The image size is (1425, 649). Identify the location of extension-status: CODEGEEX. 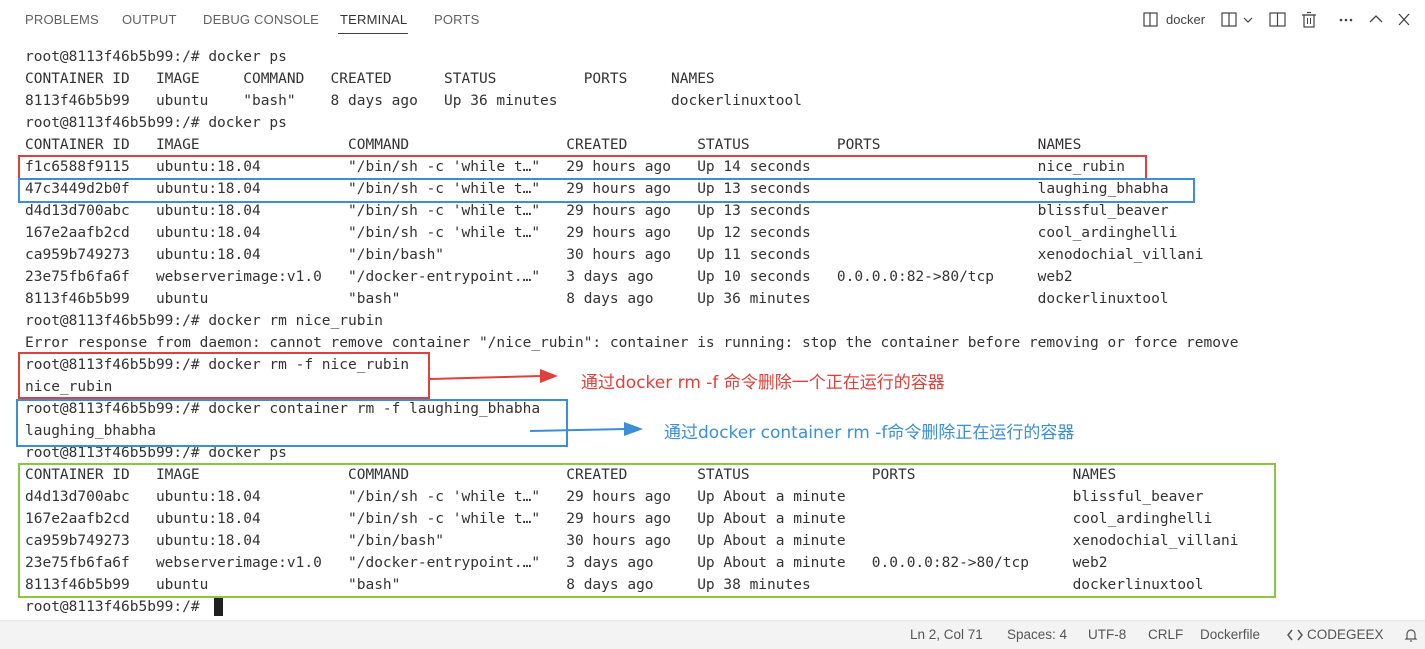
(1345, 634).